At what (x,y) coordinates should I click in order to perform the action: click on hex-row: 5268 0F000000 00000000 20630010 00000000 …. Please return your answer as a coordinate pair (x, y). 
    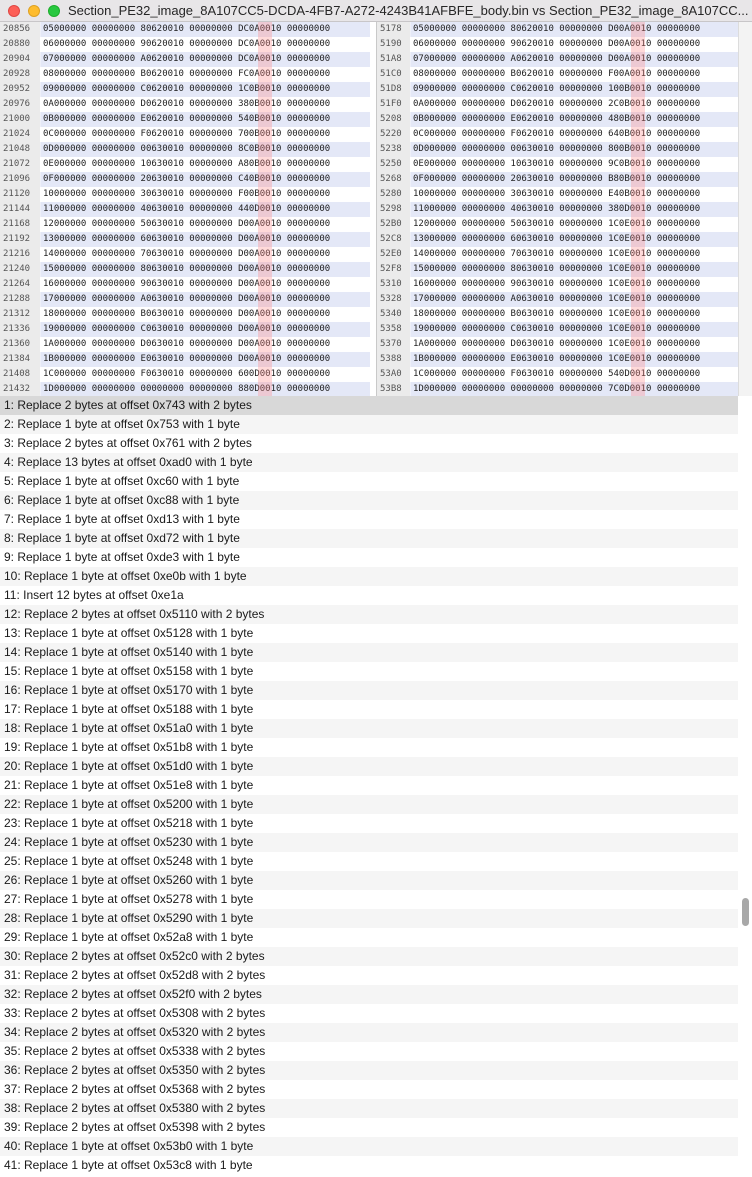
    Looking at the image, I should click on (558, 179).